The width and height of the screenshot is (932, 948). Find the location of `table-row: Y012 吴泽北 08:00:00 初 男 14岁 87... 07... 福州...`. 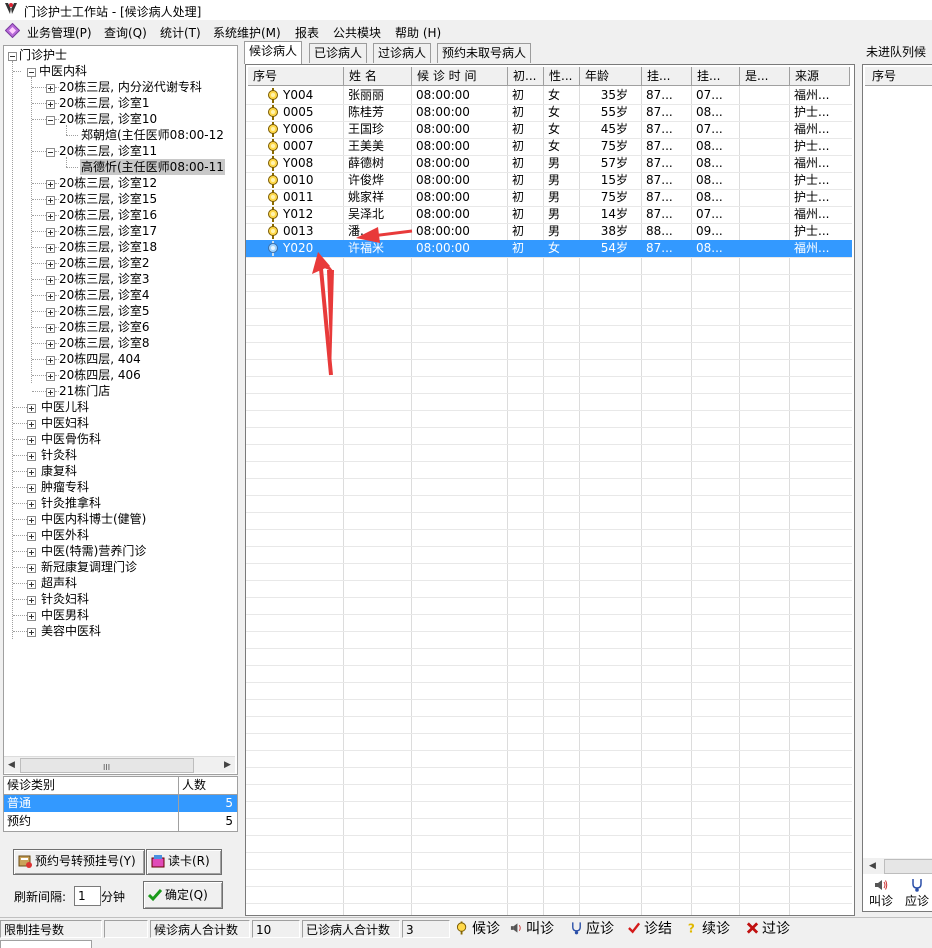

table-row: Y012 吴泽北 08:00:00 初 男 14岁 87... 07... 福州... is located at coordinates (549, 214).